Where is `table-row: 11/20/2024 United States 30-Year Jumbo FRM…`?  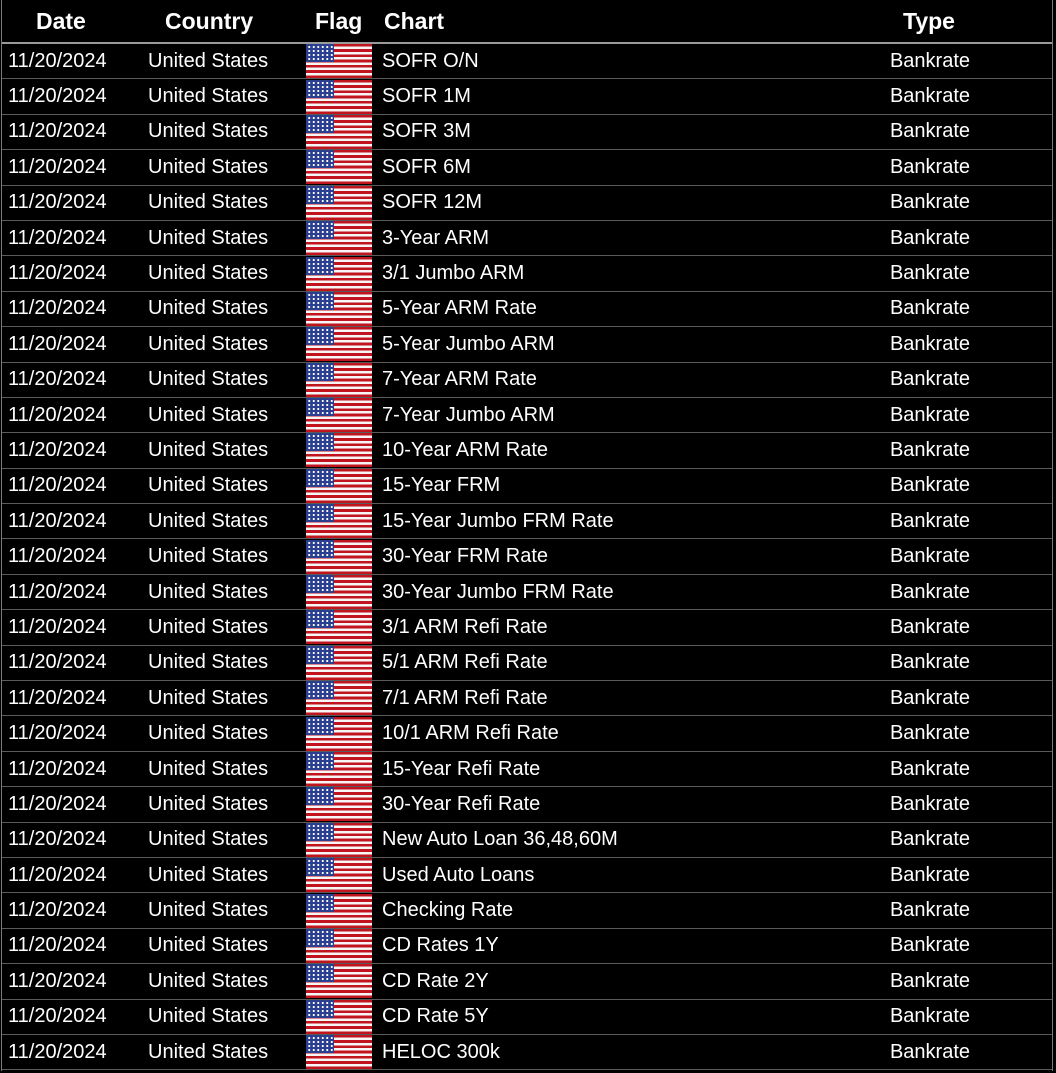 table-row: 11/20/2024 United States 30-Year Jumbo FRM… is located at coordinates (527, 593).